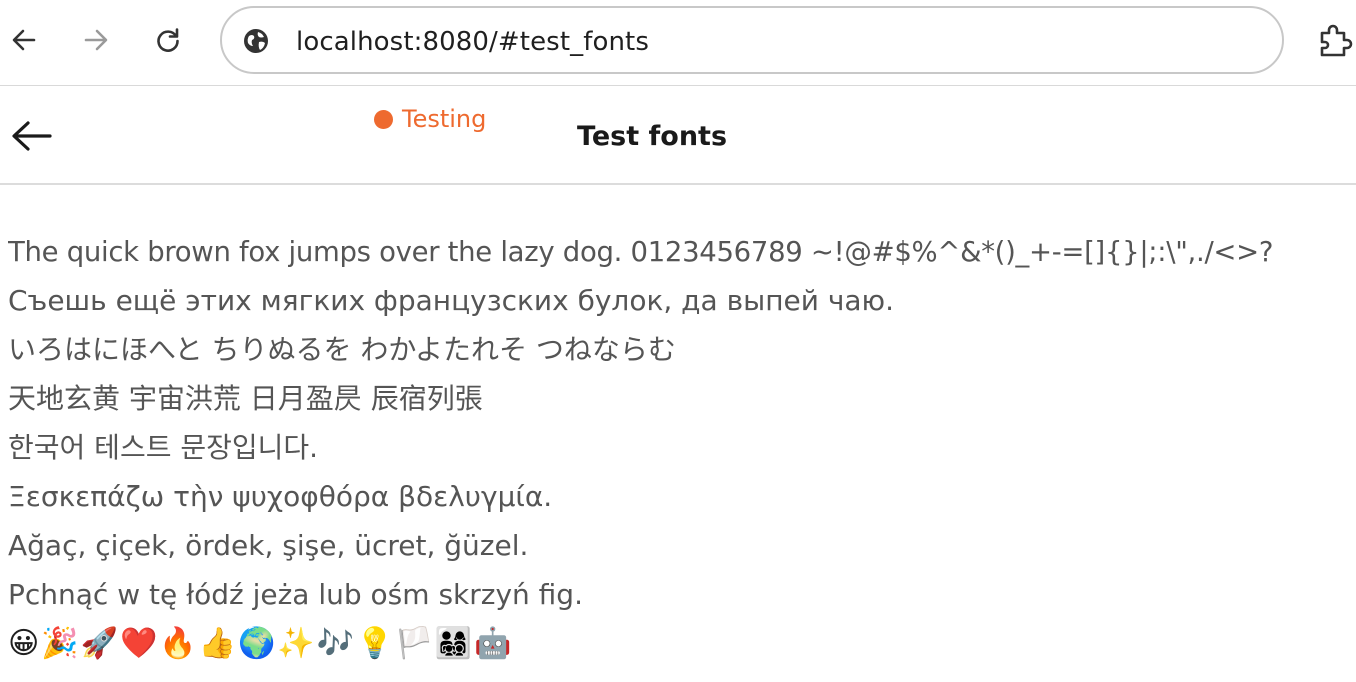 Image resolution: width=1356 pixels, height=682 pixels. I want to click on browser-back-button, so click(24, 40).